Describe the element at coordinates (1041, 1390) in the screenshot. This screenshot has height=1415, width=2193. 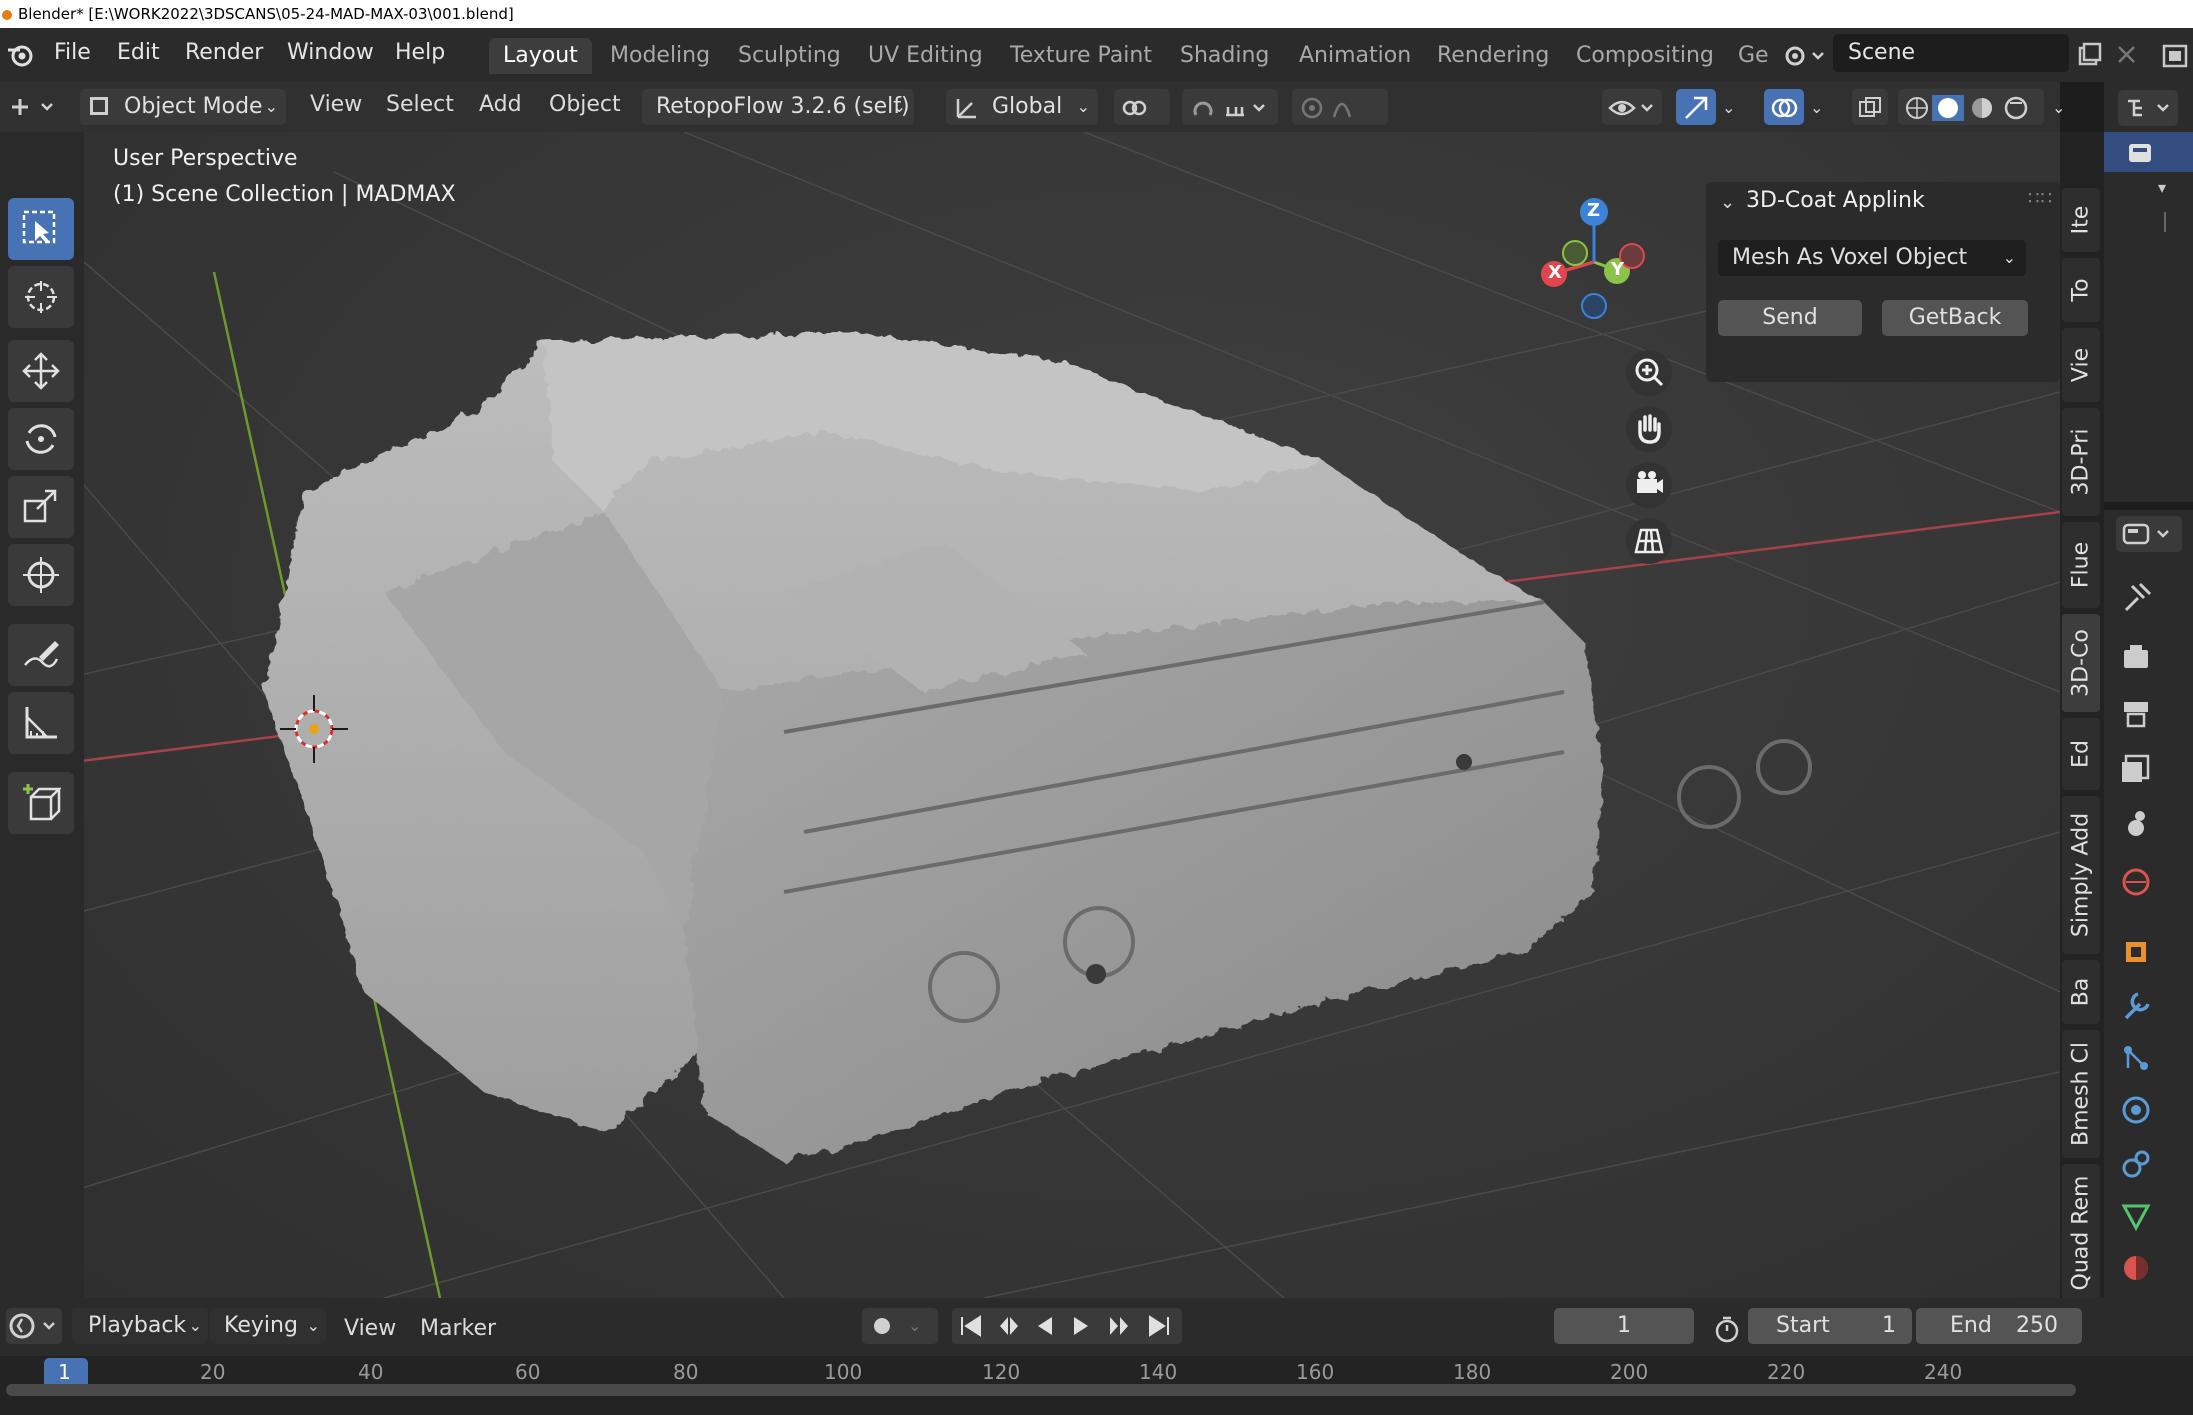
I see `timeline-scrollbar` at that location.